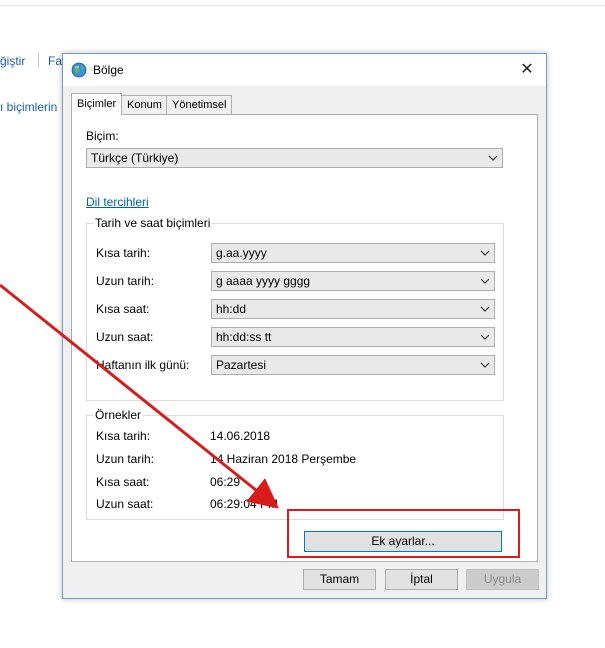  I want to click on example-long-time-value: 06:29:04 PM, so click(244, 504).